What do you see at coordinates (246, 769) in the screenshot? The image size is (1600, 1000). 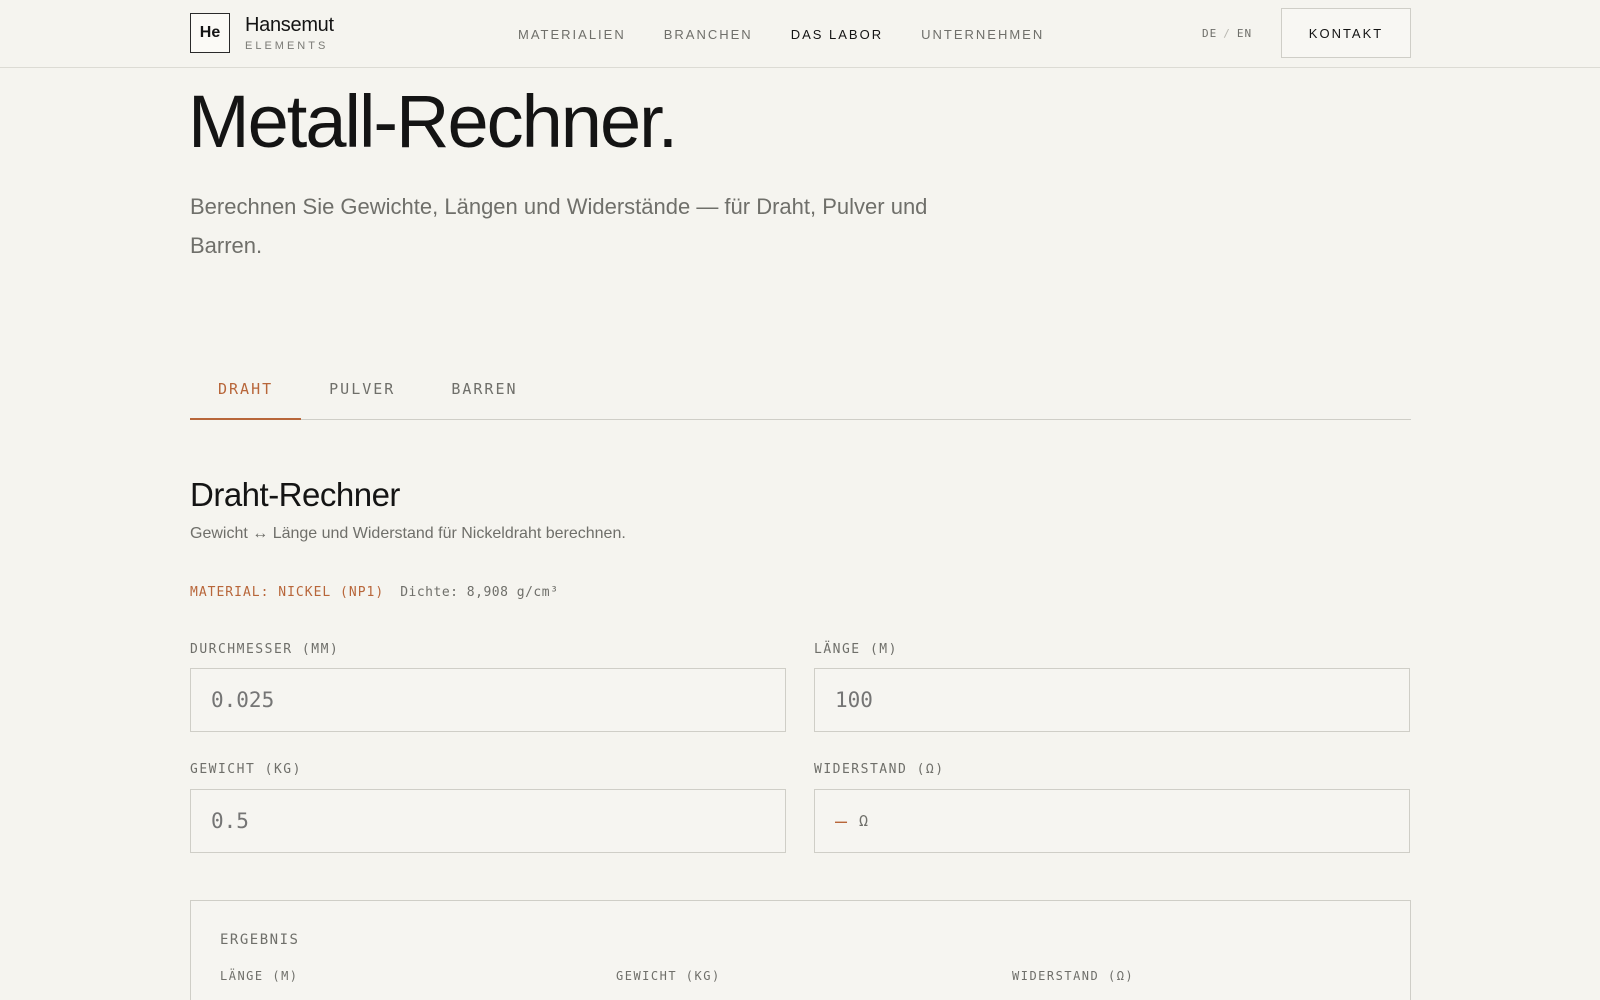 I see `weight-label: GEWICHT (KG)` at bounding box center [246, 769].